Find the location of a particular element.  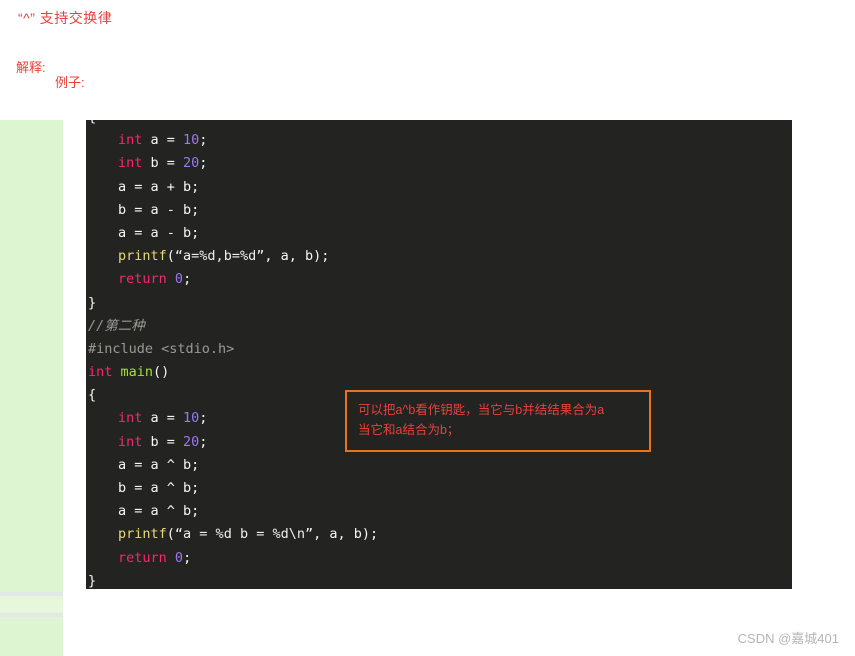

green-panel-band is located at coordinates (31, 604).